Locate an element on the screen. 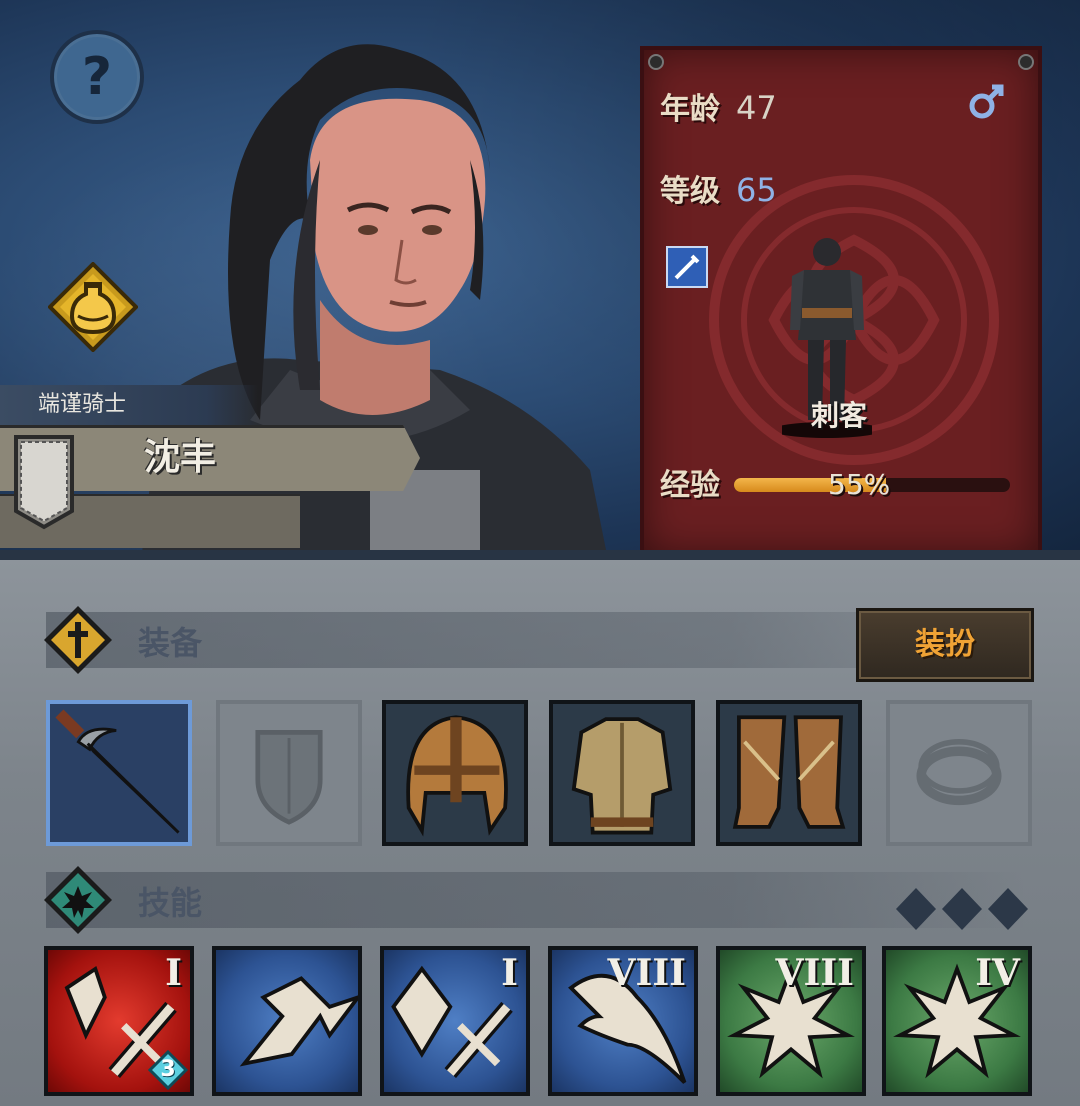 This screenshot has width=1080, height=1106. skill-slot-5: VIII is located at coordinates (791, 1021).